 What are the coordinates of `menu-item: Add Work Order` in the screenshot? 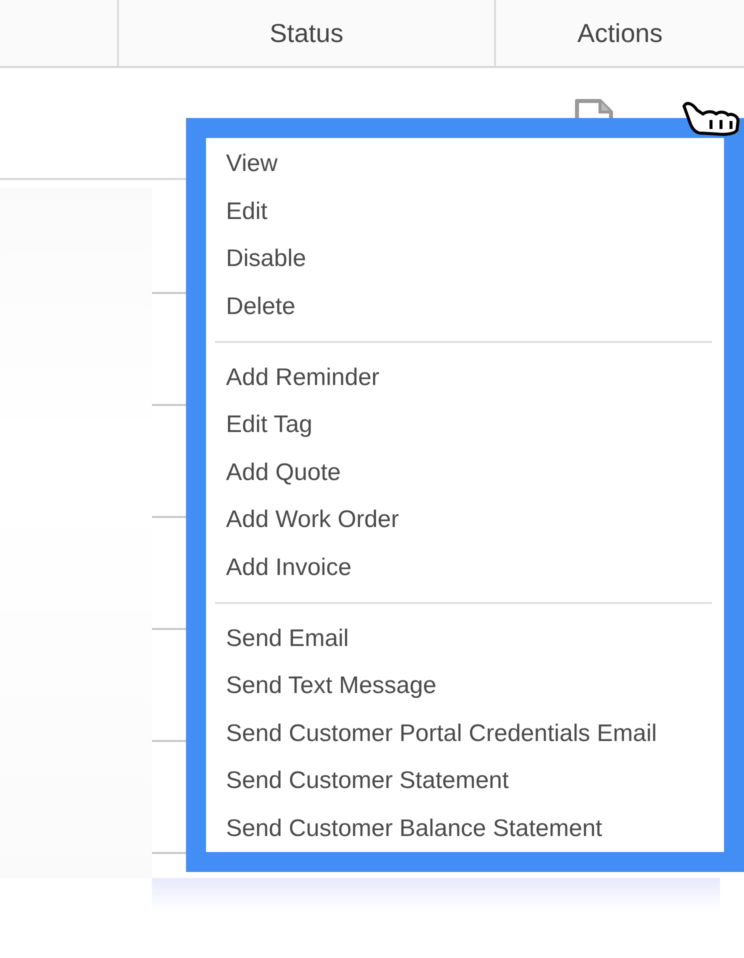 It's located at (465, 520).